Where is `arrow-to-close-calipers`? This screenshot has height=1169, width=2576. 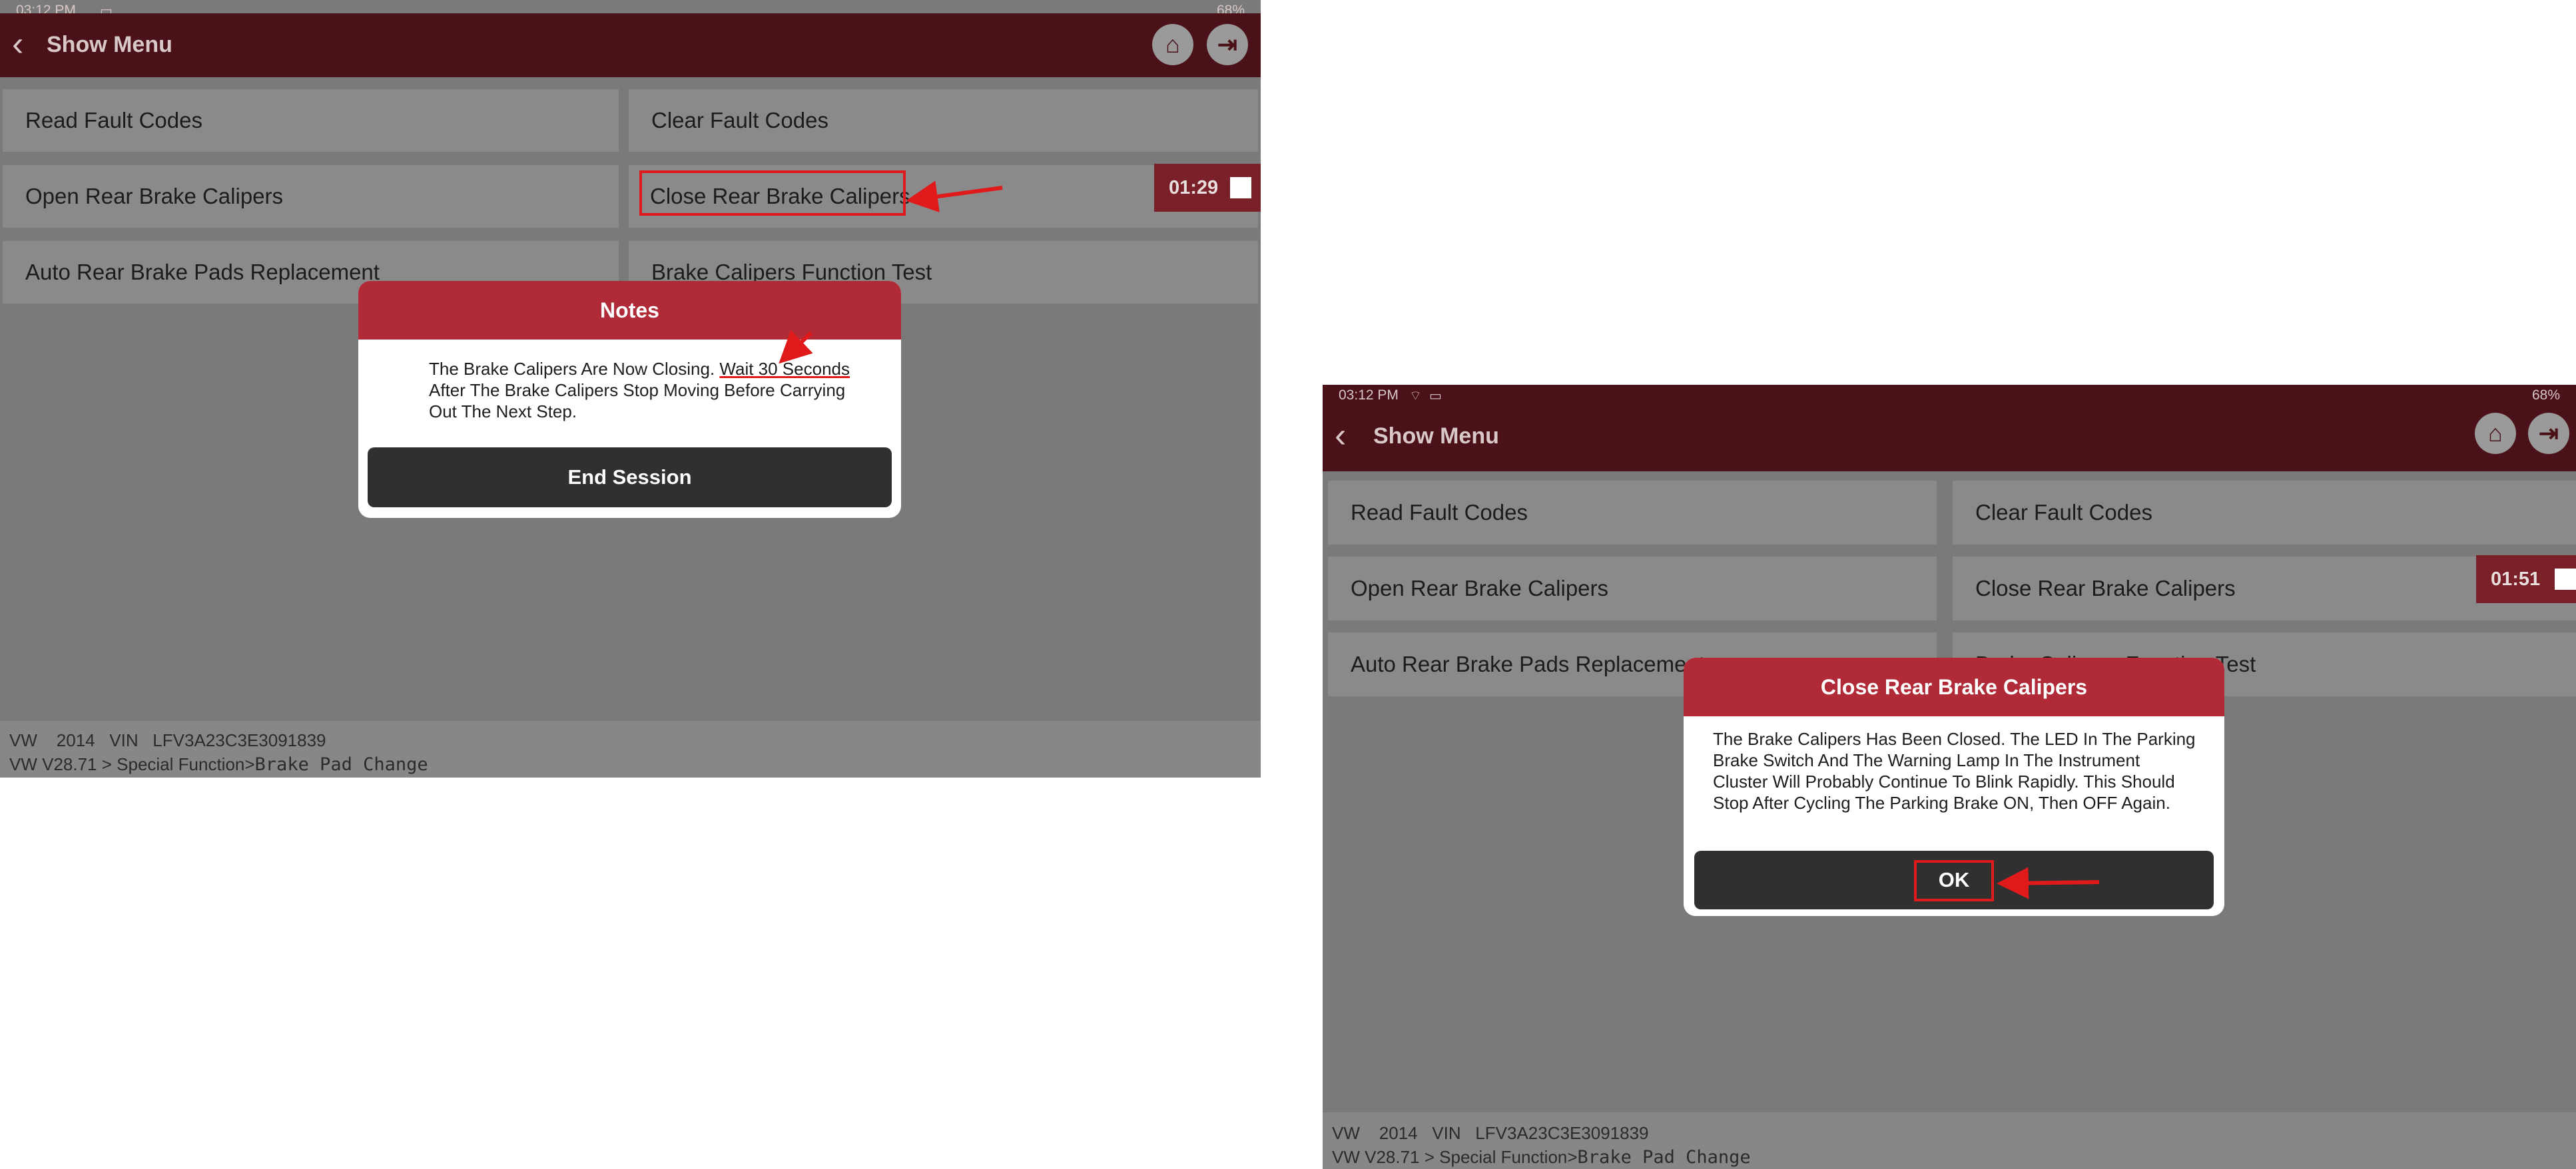
arrow-to-close-calipers is located at coordinates (954, 196).